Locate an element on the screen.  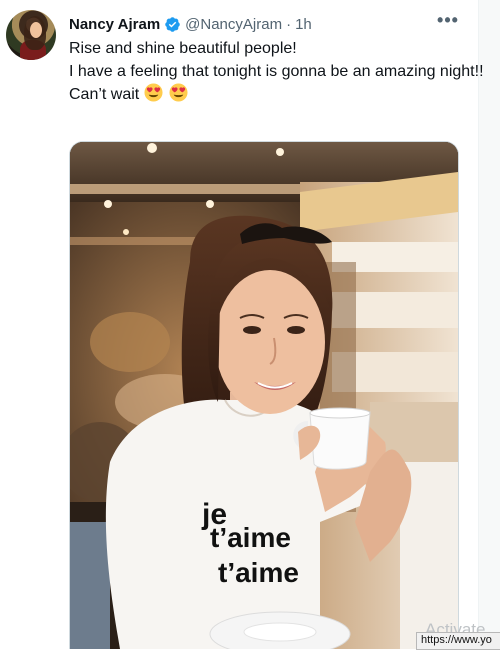
shirt-text-2: t’aime is located at coordinates (250, 537).